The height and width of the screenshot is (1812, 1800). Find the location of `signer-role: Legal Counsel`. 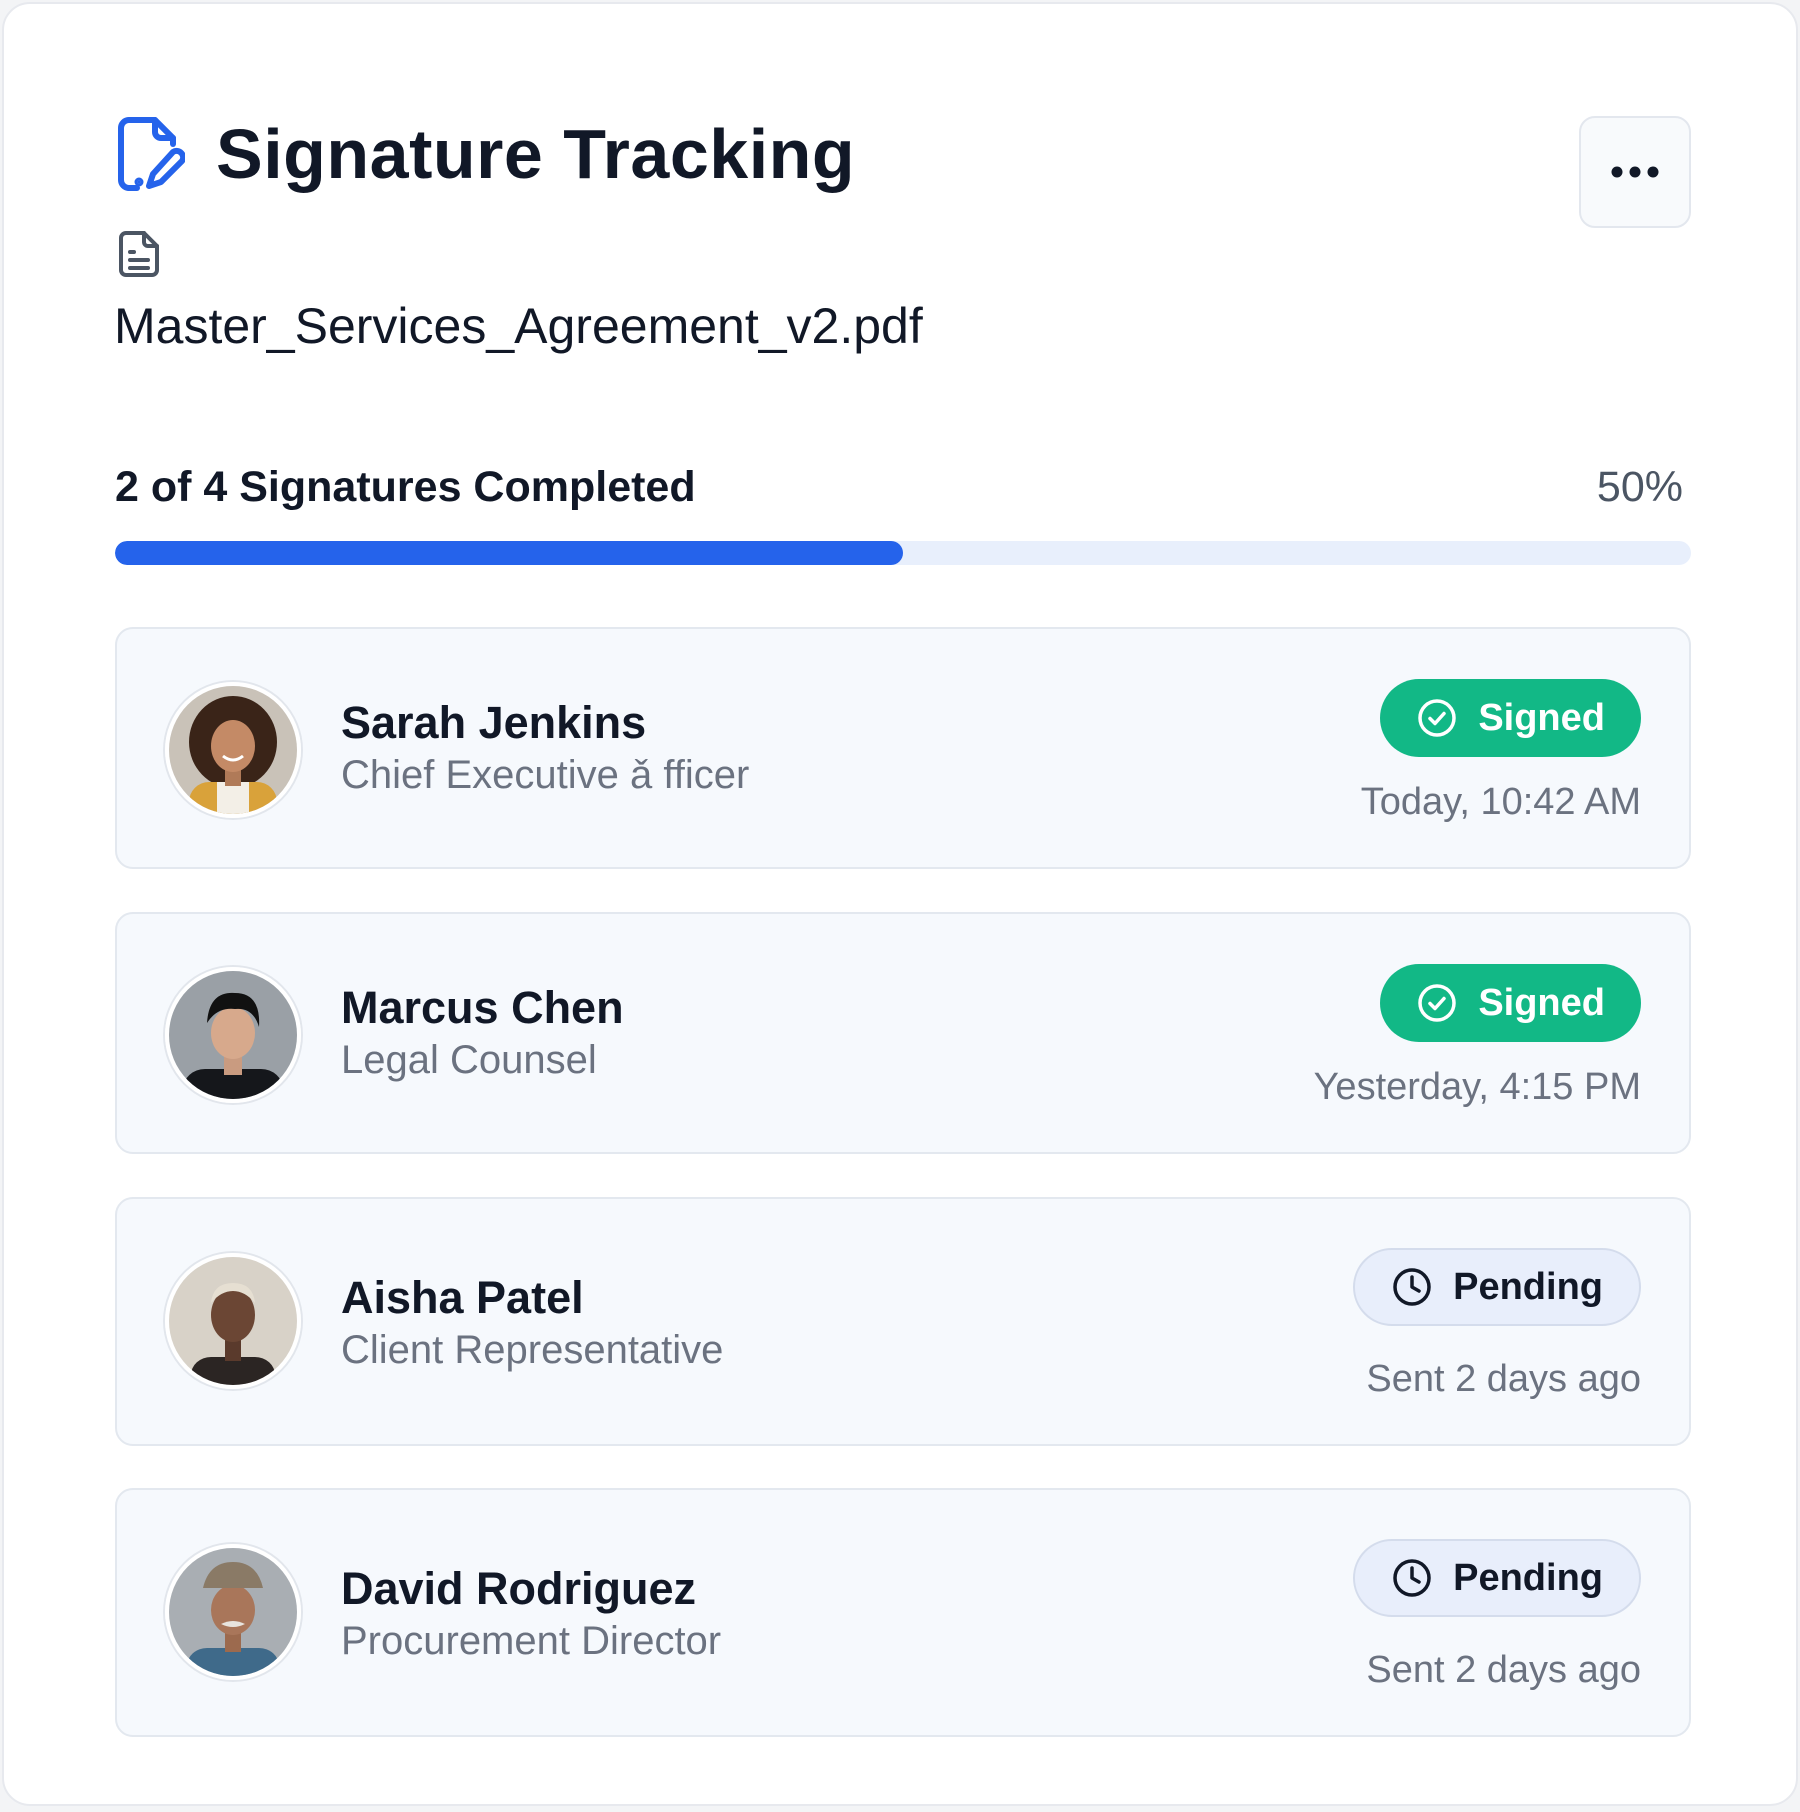

signer-role: Legal Counsel is located at coordinates (469, 1060).